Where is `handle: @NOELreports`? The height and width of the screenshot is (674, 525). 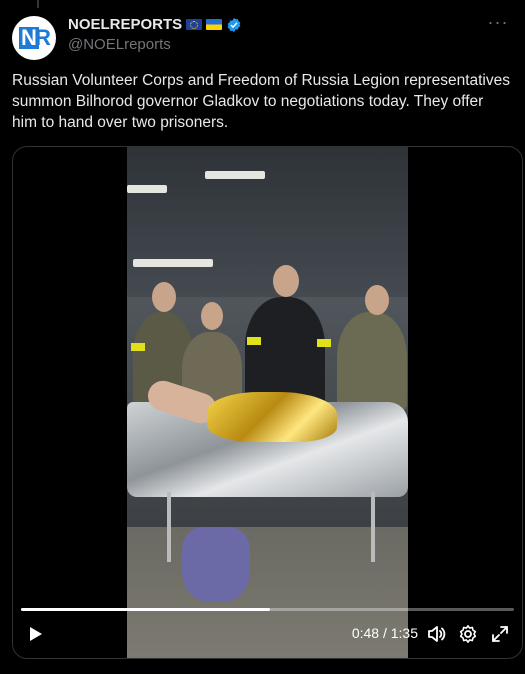
handle: @NOELreports is located at coordinates (119, 44).